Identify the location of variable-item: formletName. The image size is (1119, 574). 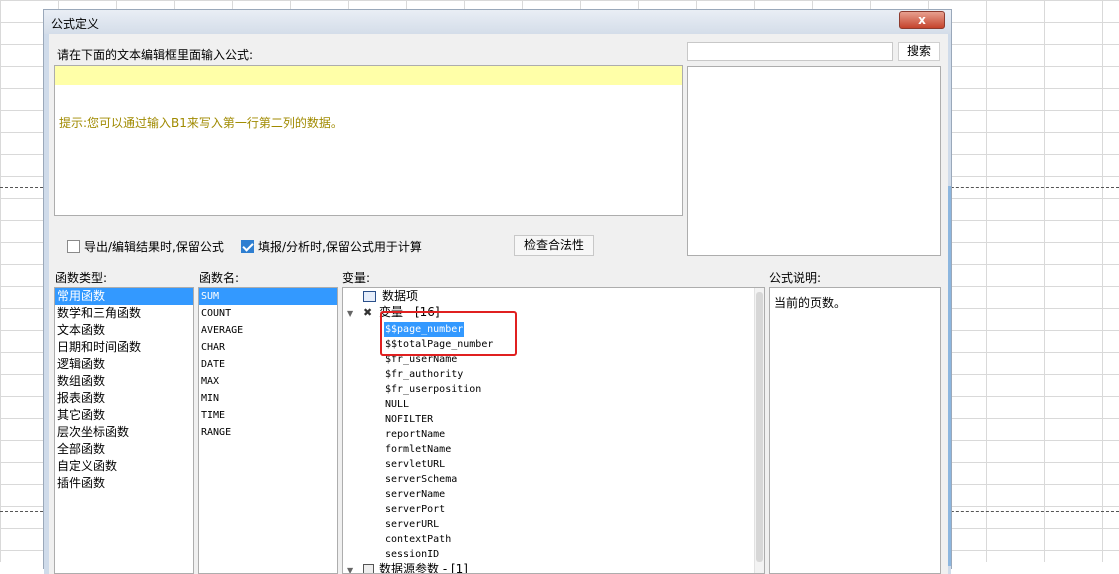
(418, 449).